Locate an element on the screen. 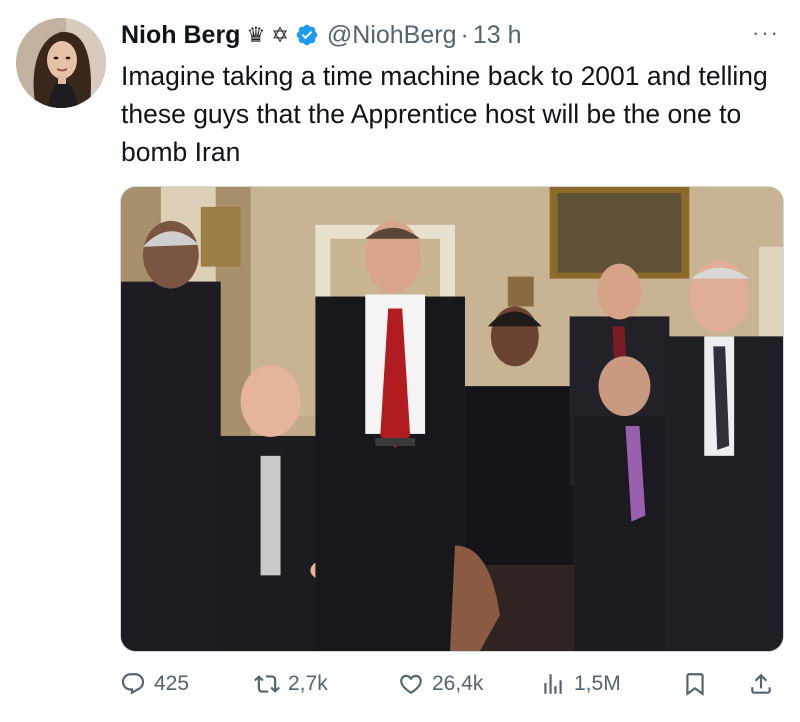 Image resolution: width=800 pixels, height=722 pixels. retweet-button: 2,7k is located at coordinates (291, 684).